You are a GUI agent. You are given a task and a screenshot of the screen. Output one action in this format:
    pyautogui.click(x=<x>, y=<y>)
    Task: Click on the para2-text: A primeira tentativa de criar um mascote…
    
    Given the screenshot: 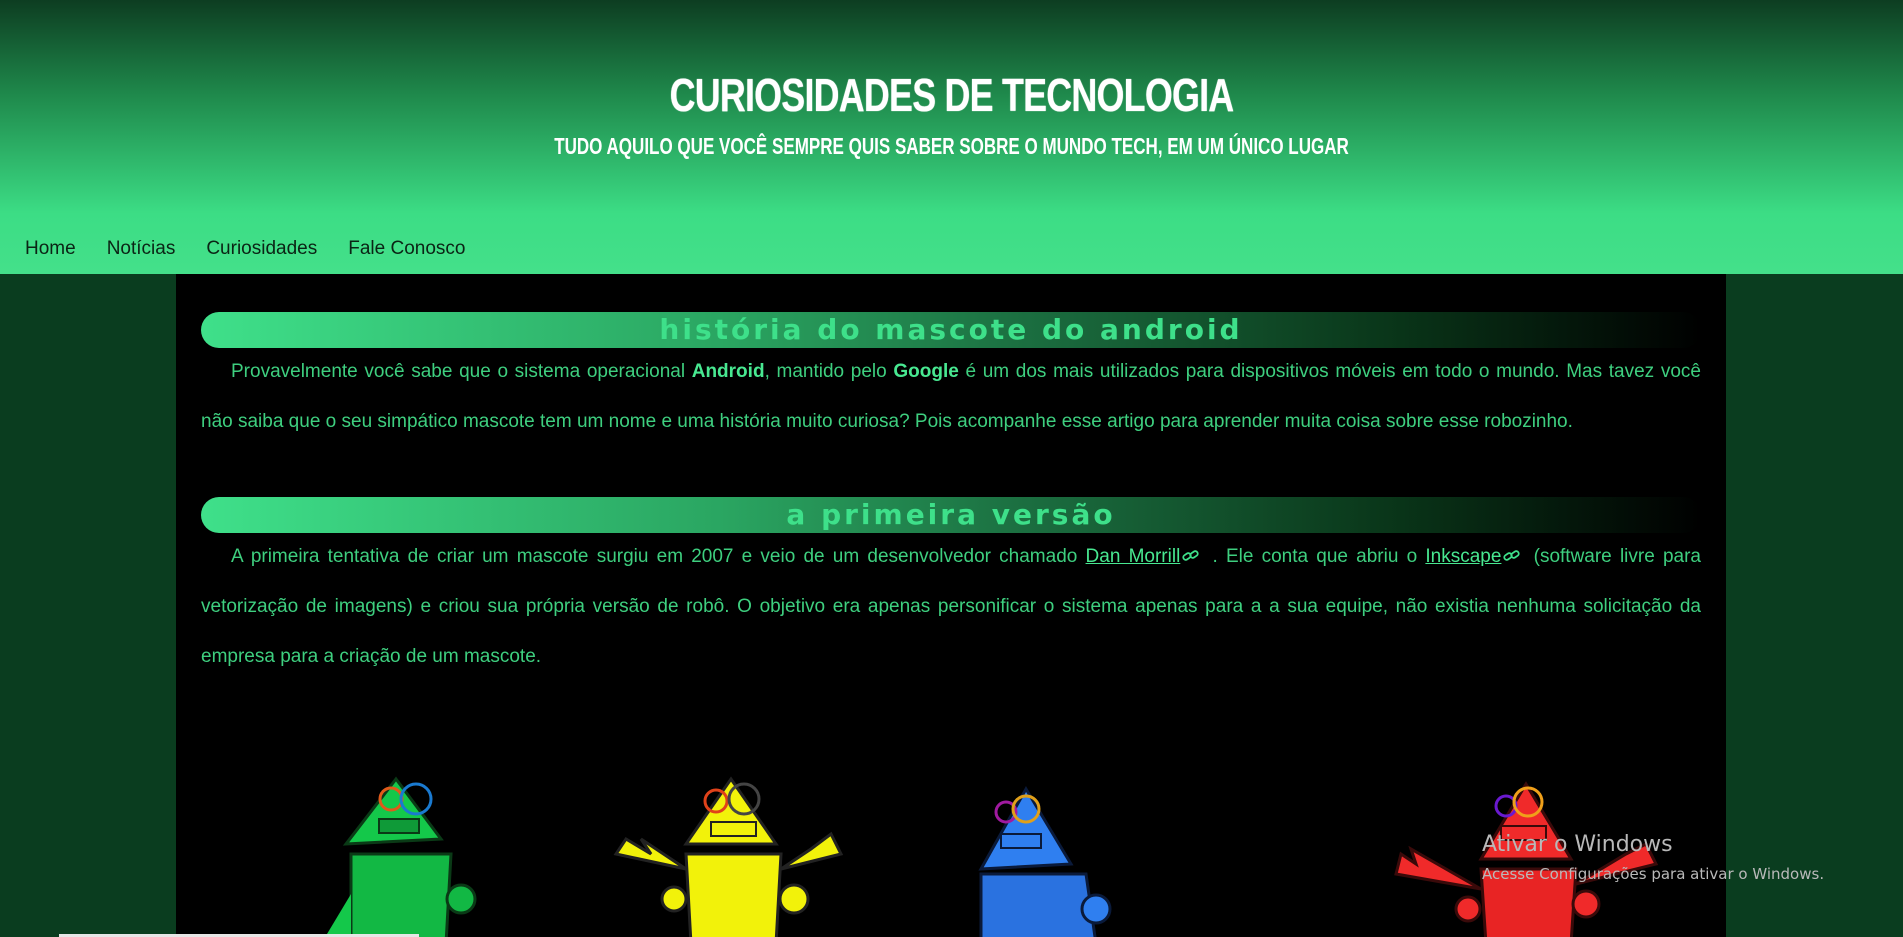 What is the action you would take?
    pyautogui.click(x=658, y=556)
    